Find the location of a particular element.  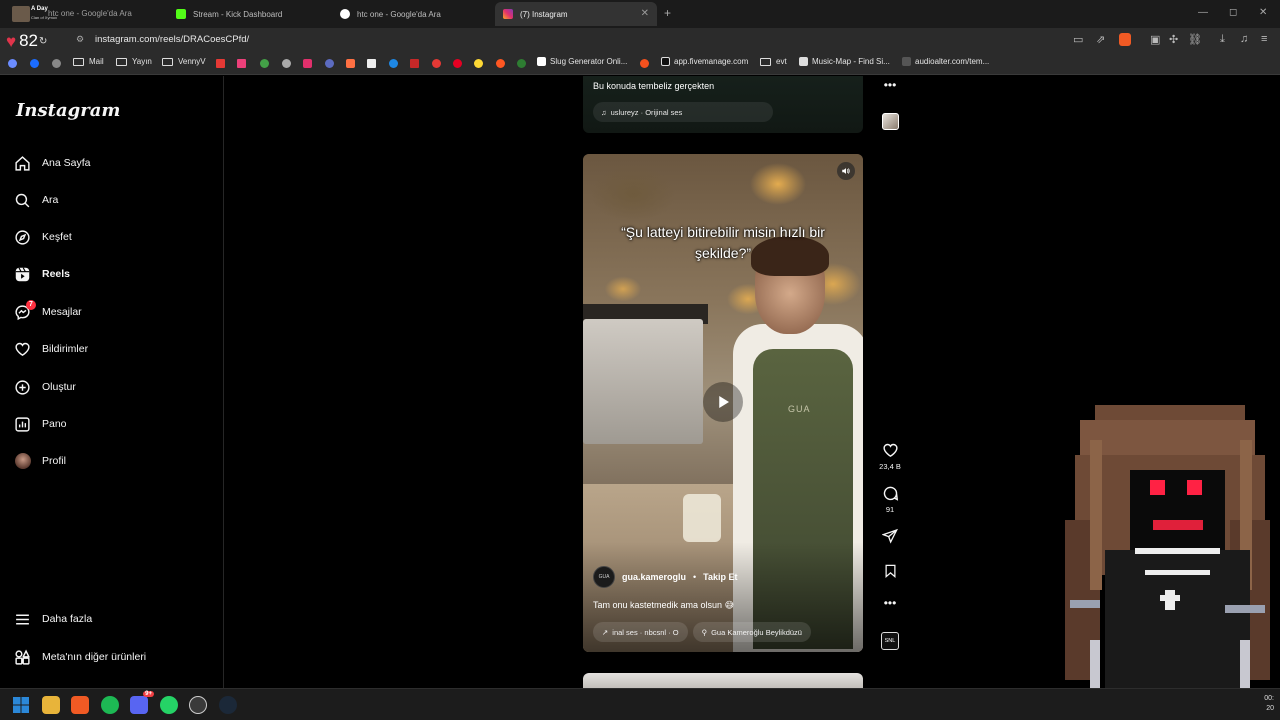

play-button is located at coordinates (723, 402).